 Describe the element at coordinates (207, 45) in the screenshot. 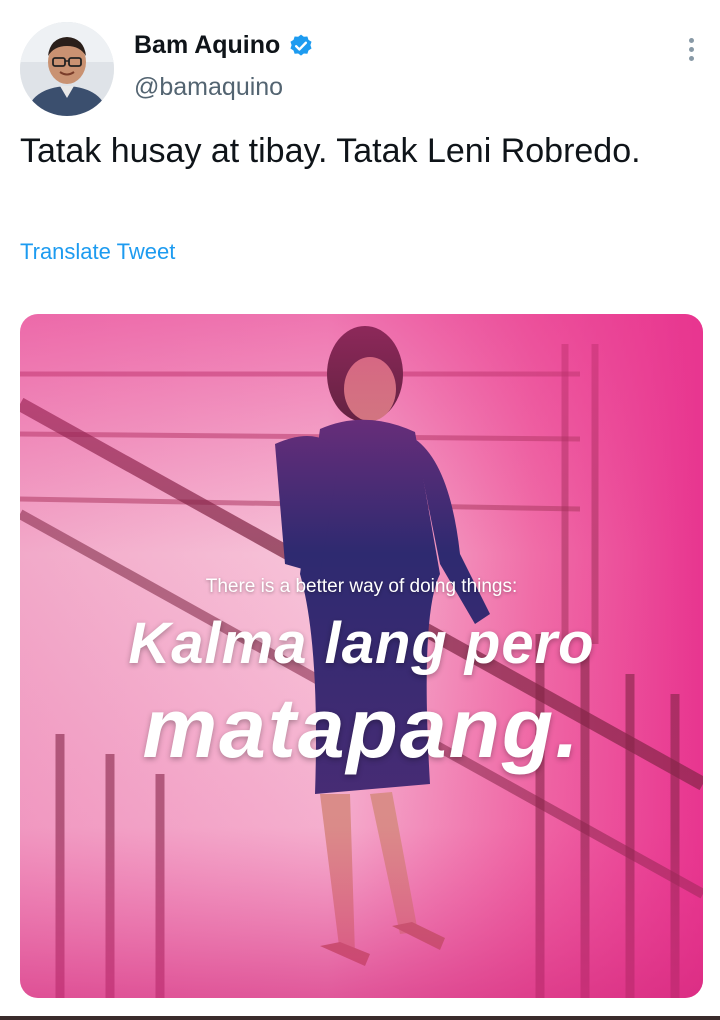

I see `author-name: Bam Aquino` at that location.